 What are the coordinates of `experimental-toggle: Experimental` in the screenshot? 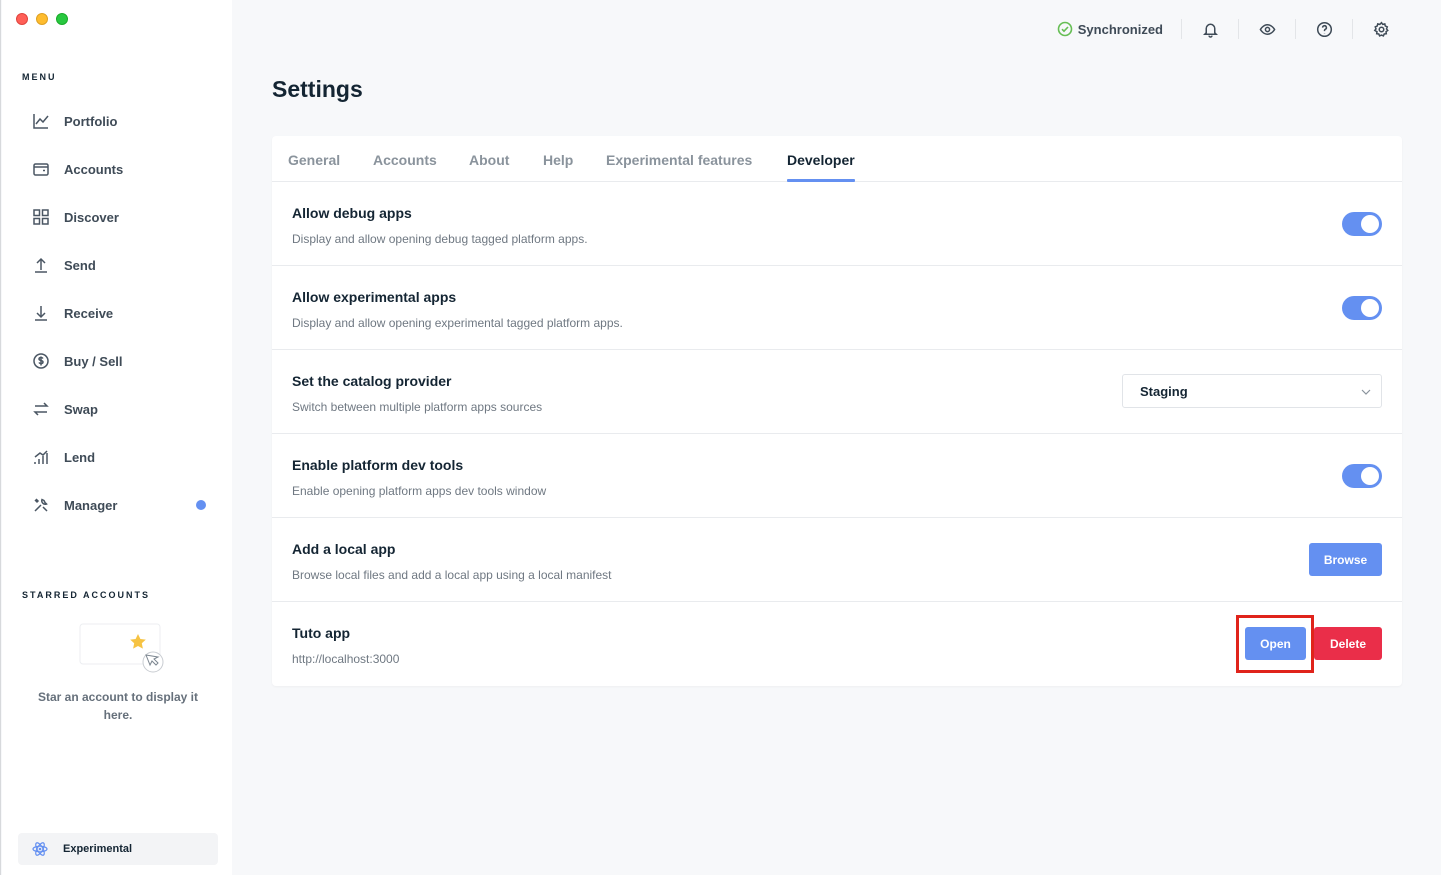 It's located at (118, 849).